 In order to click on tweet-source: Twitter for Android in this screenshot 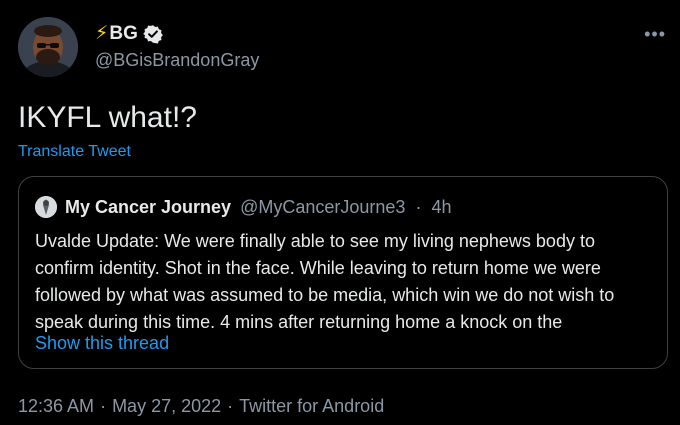, I will do `click(311, 406)`.